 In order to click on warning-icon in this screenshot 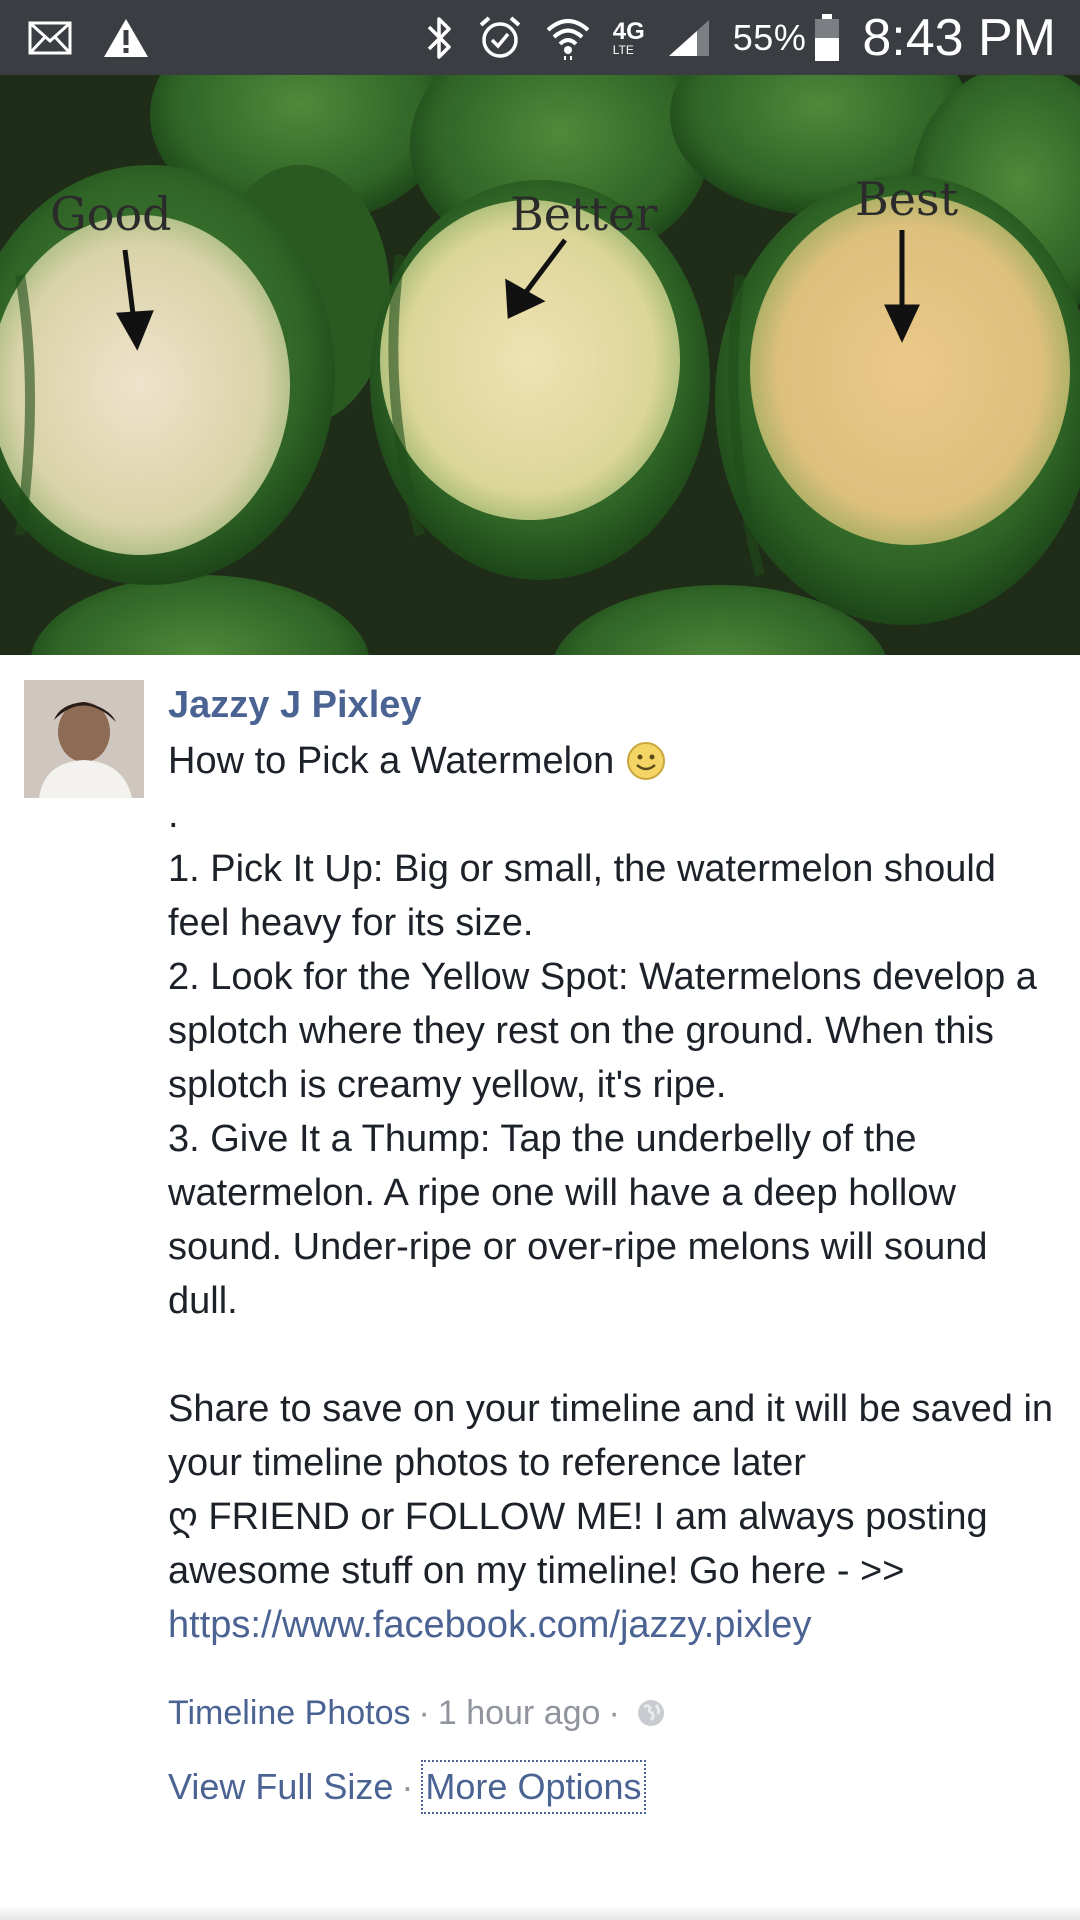, I will do `click(126, 38)`.